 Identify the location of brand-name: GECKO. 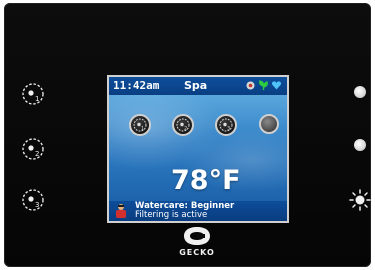
(197, 252).